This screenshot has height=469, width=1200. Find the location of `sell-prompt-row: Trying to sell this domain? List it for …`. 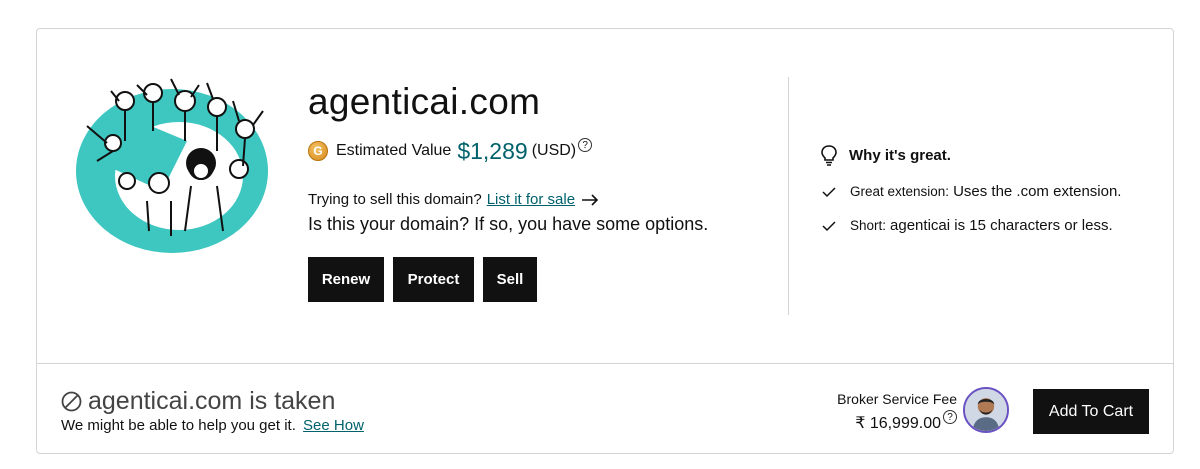

sell-prompt-row: Trying to sell this domain? List it for … is located at coordinates (543, 199).